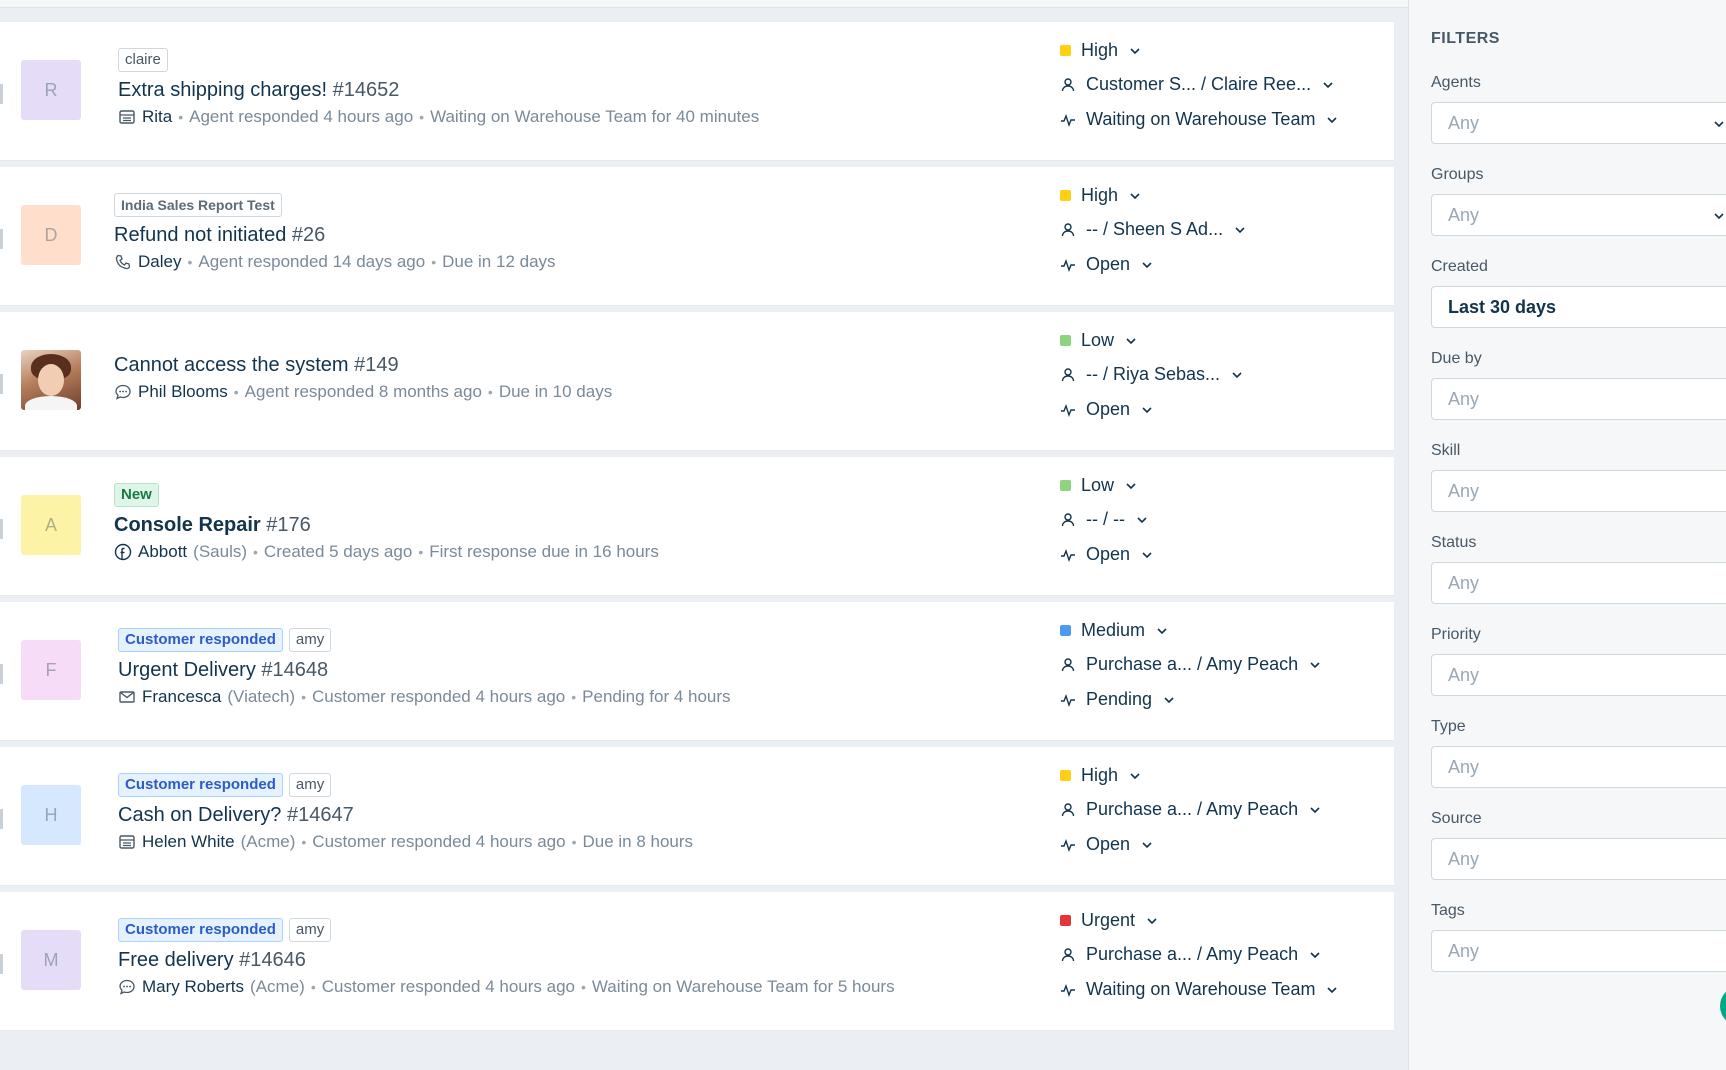 The image size is (1726, 1070). What do you see at coordinates (1457, 174) in the screenshot?
I see `filter-label: Groups` at bounding box center [1457, 174].